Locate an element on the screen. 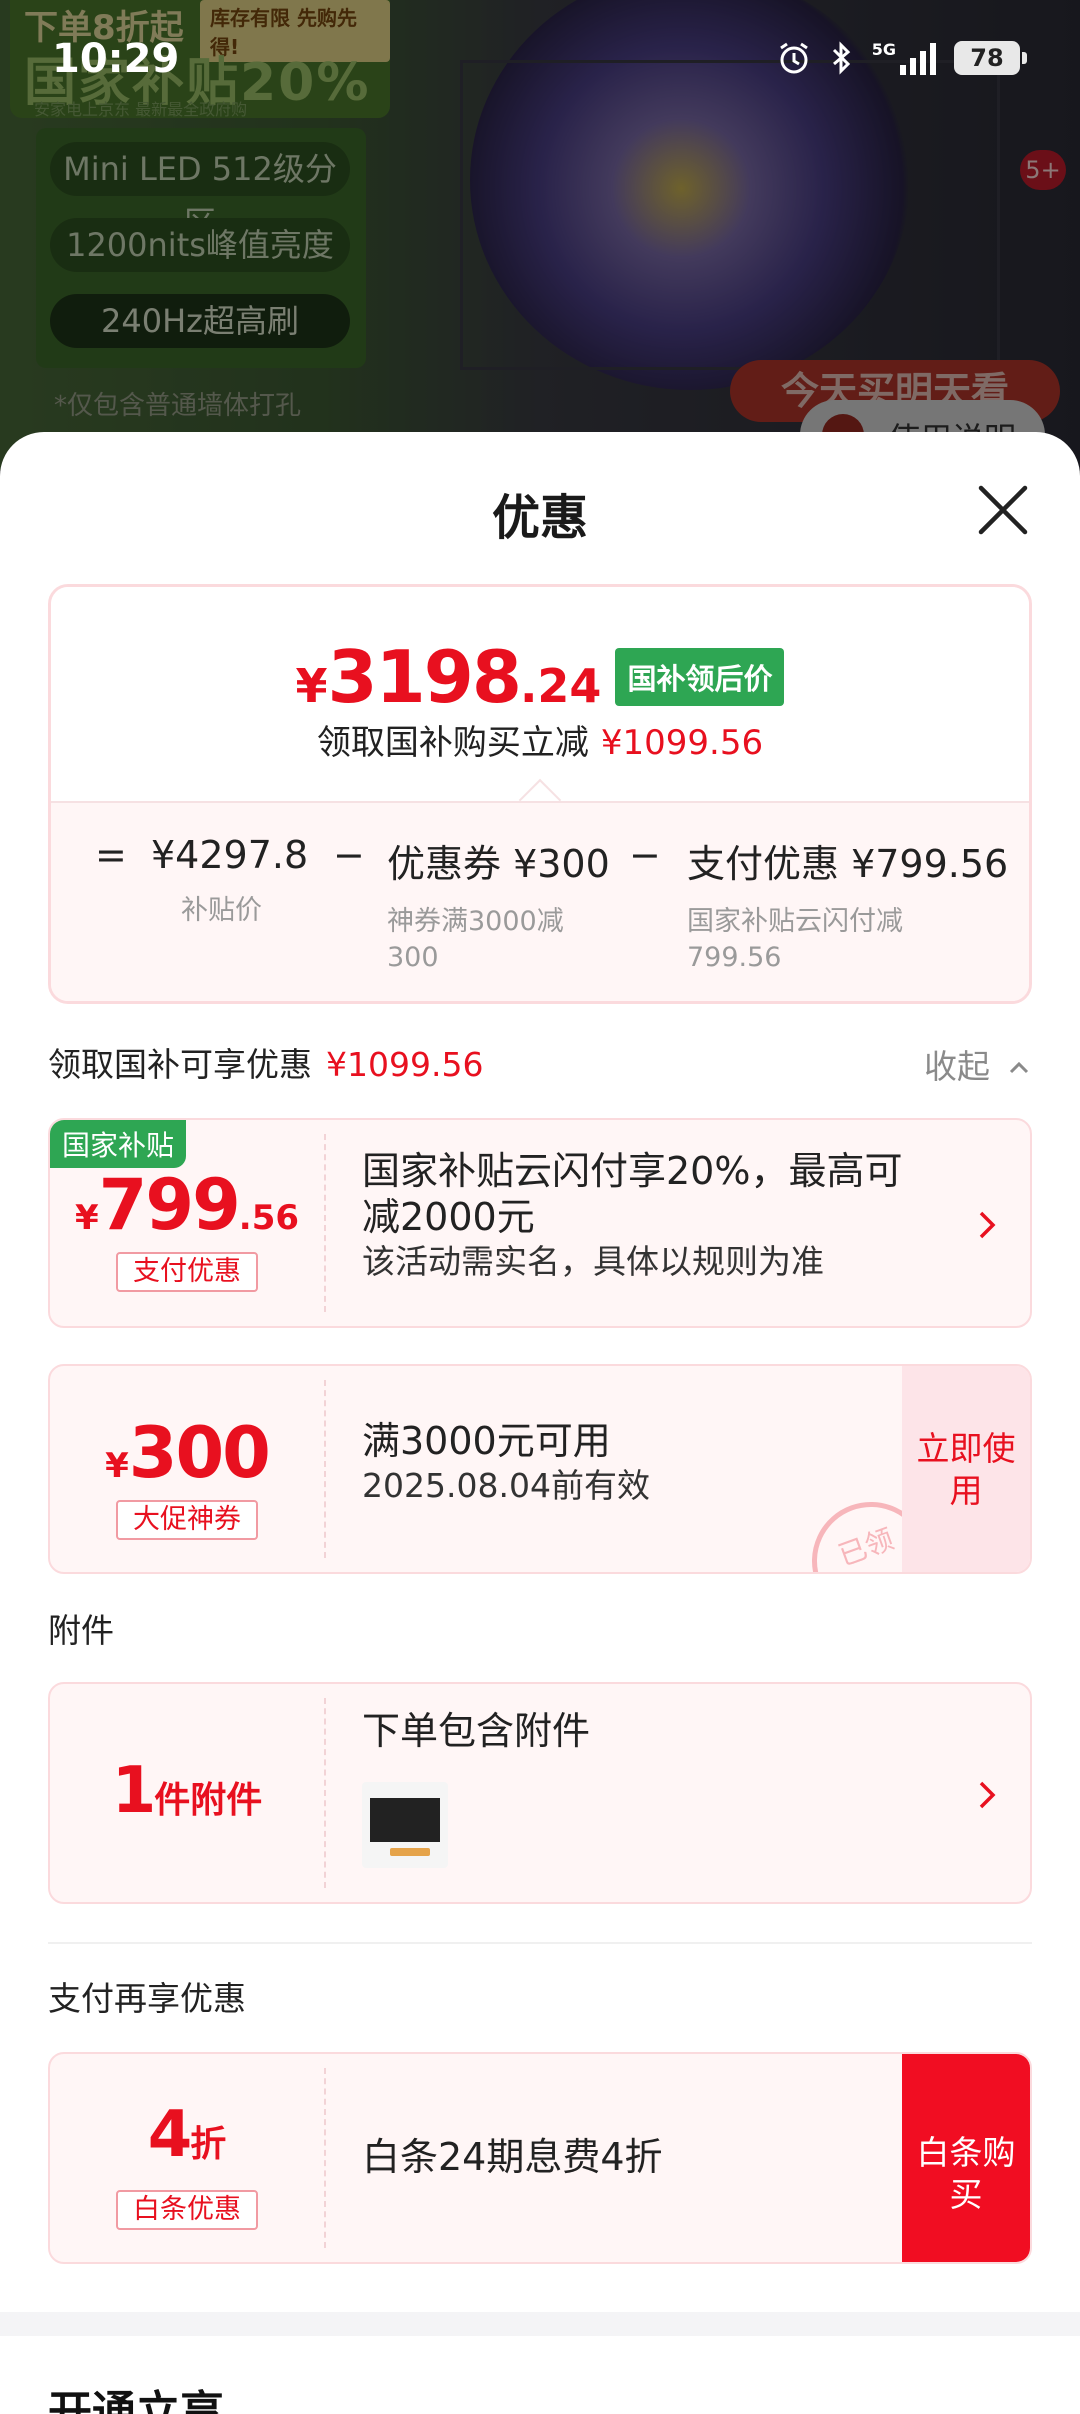 The image size is (1080, 2414). coupon-amount: ¥799.56 is located at coordinates (187, 1205).